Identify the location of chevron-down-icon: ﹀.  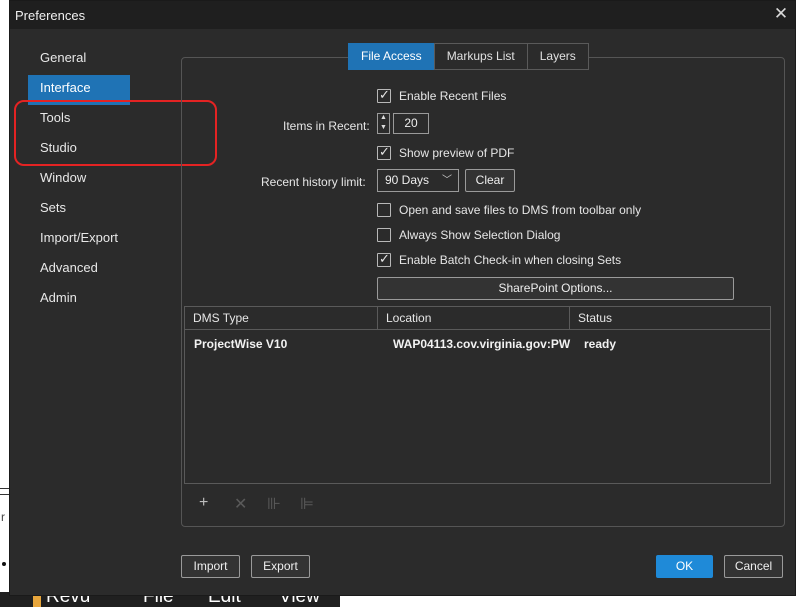
(447, 180).